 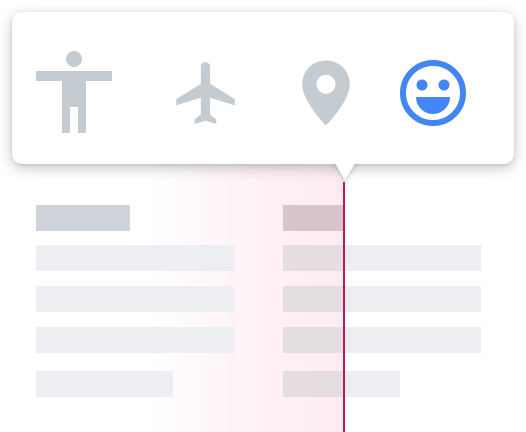 I want to click on accessibility-category-button, so click(x=74, y=93).